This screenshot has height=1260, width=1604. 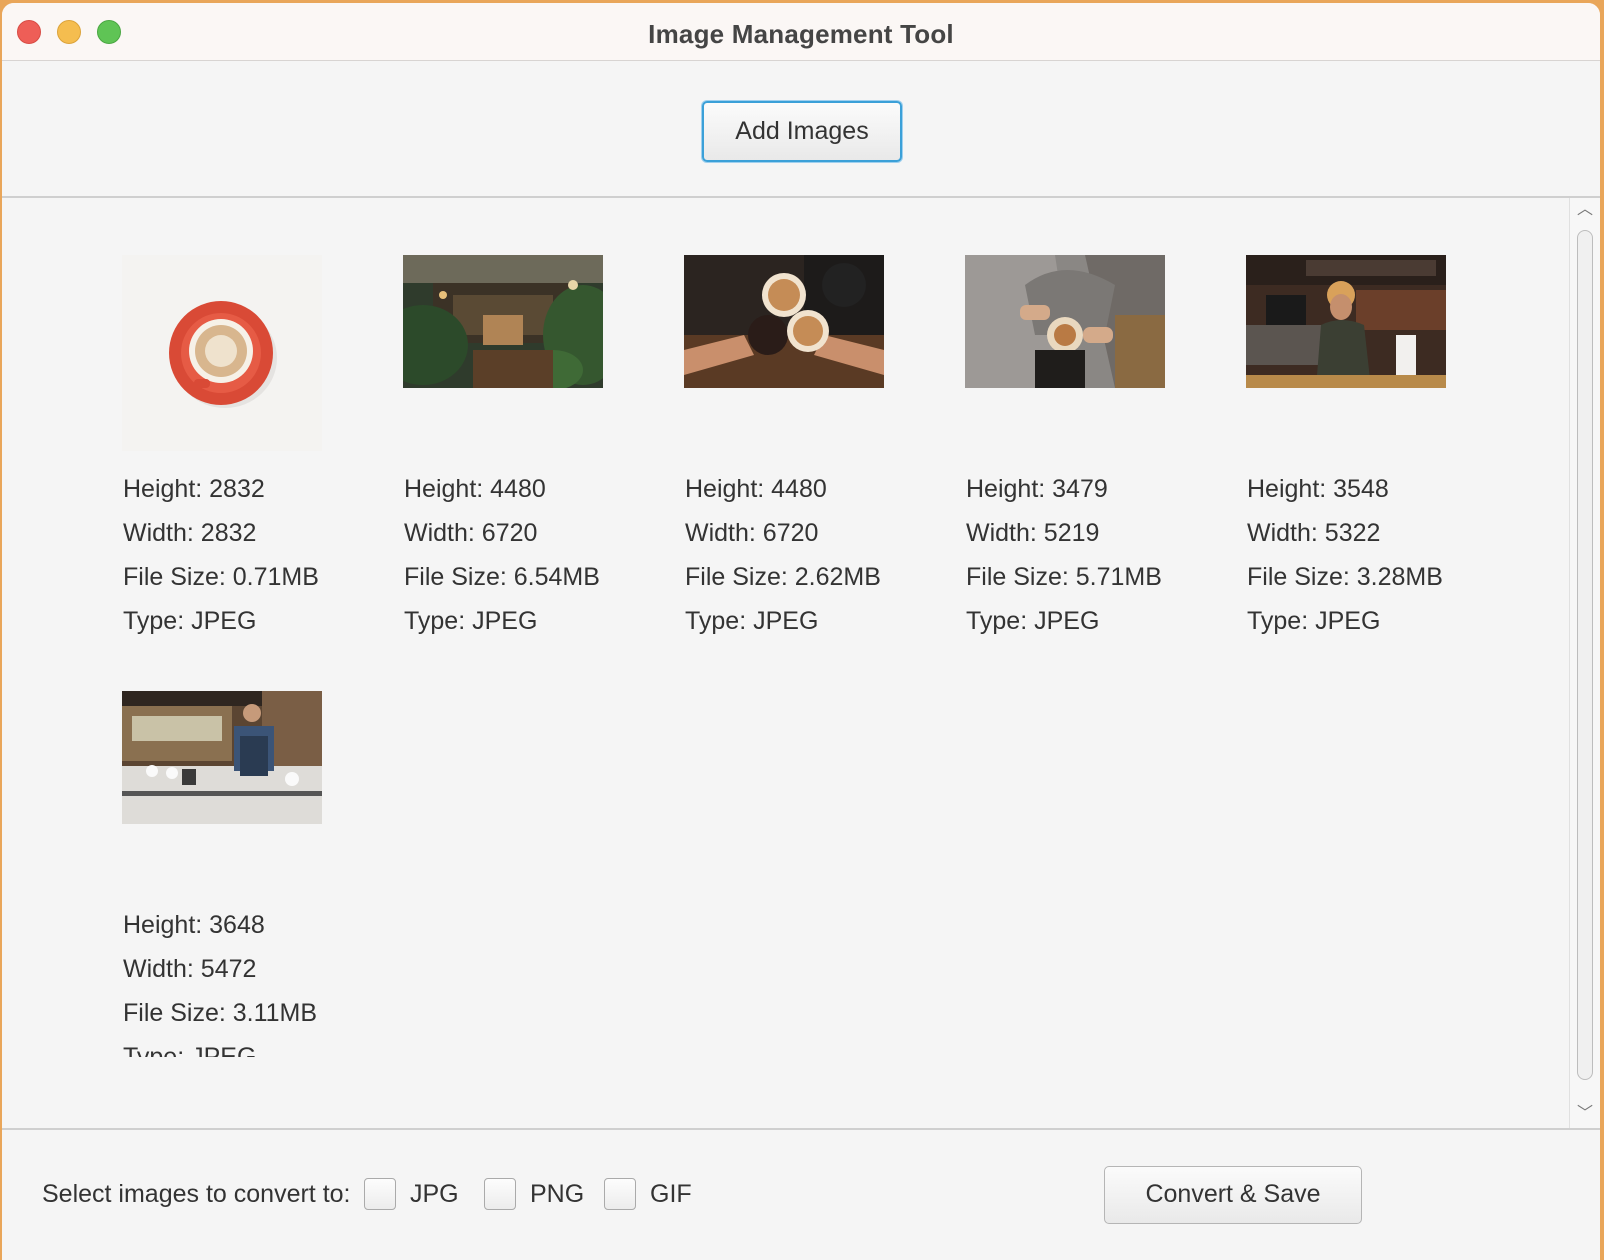 What do you see at coordinates (1033, 533) in the screenshot?
I see `image-width: Width: 5219` at bounding box center [1033, 533].